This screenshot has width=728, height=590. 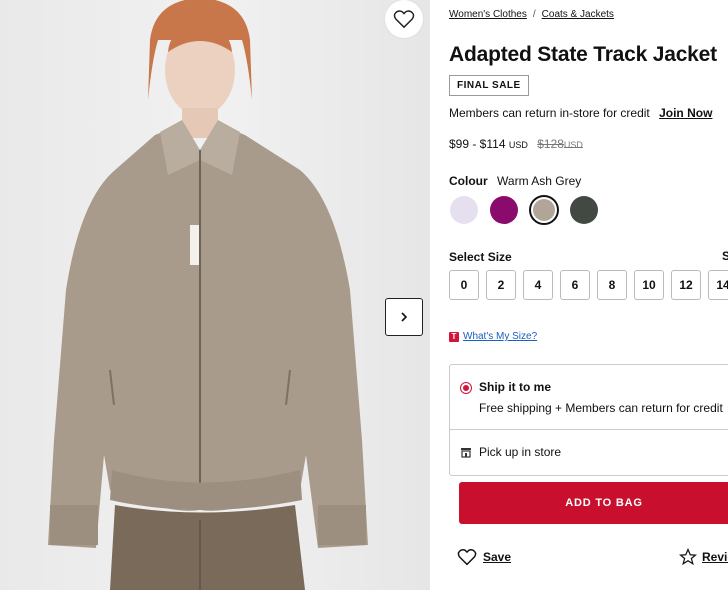 I want to click on size-option-4: 4, so click(x=538, y=285).